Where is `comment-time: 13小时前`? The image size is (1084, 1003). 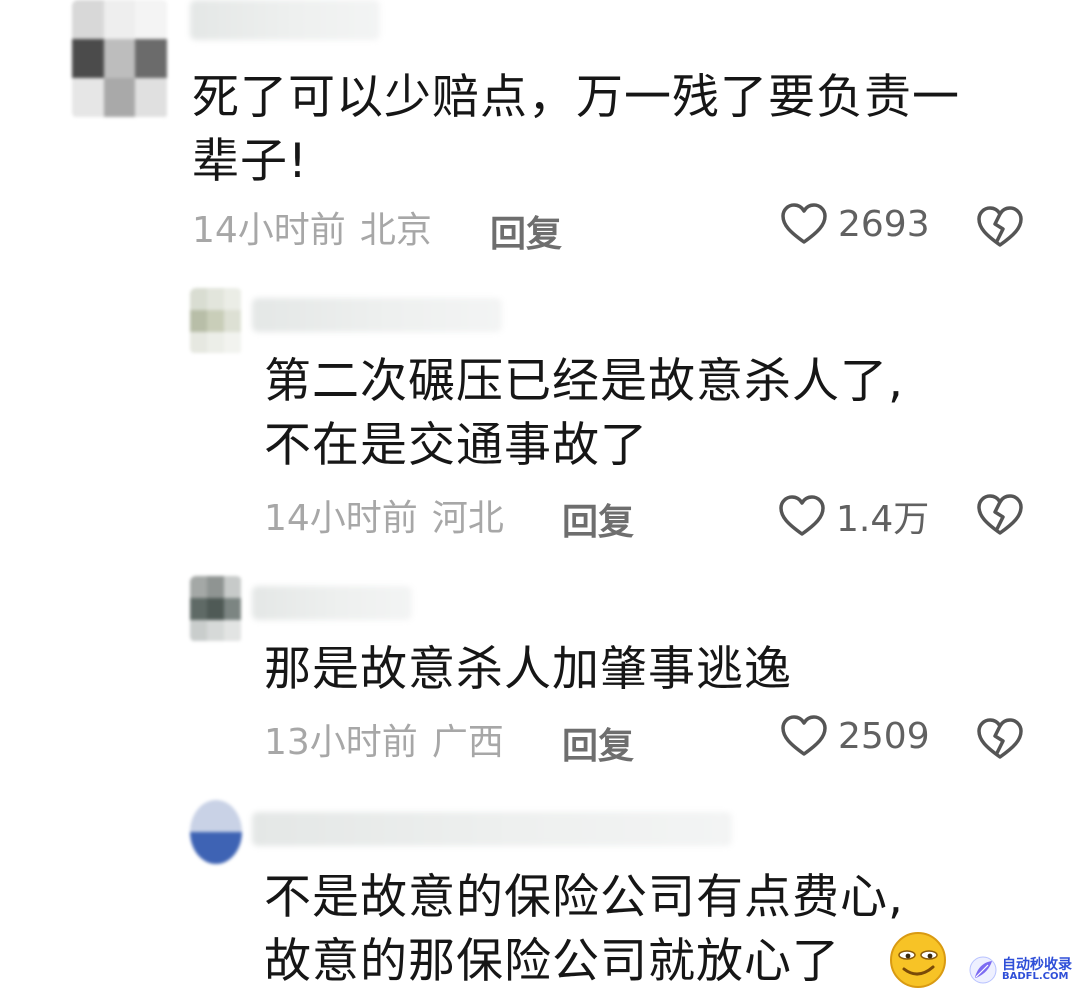 comment-time: 13小时前 is located at coordinates (341, 742).